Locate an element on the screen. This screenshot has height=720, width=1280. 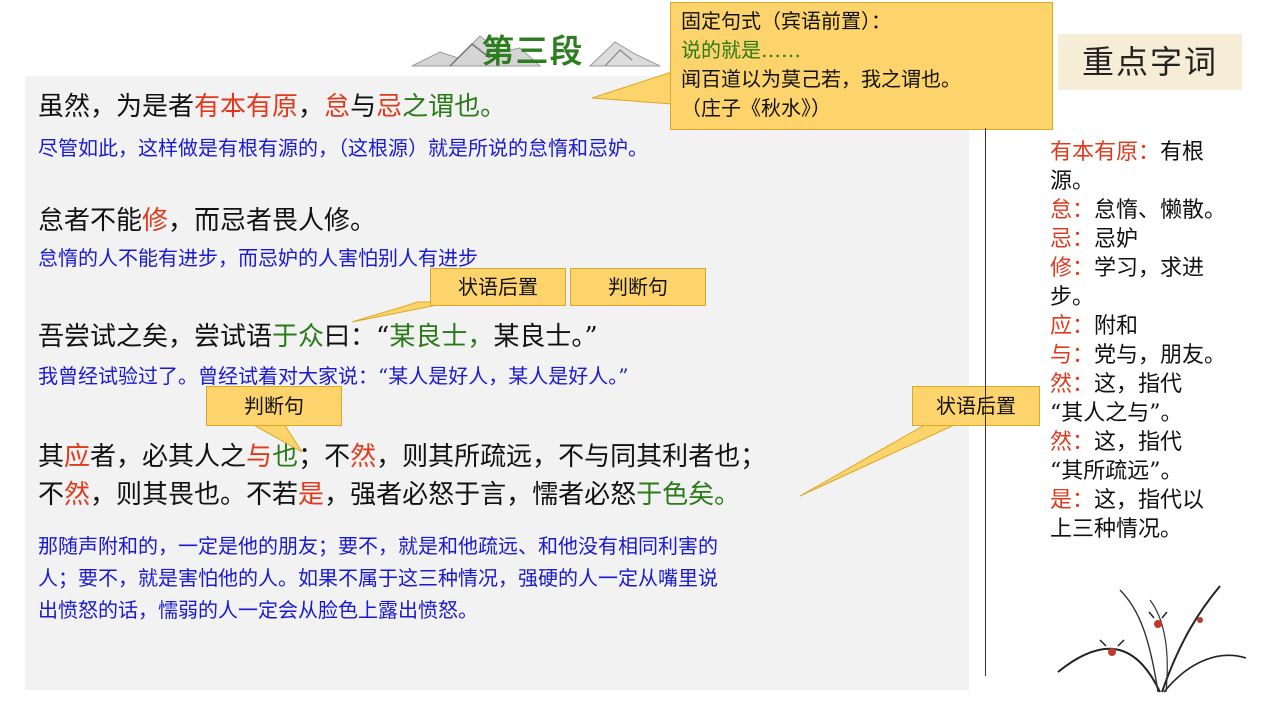
divider-line is located at coordinates (985, 402).